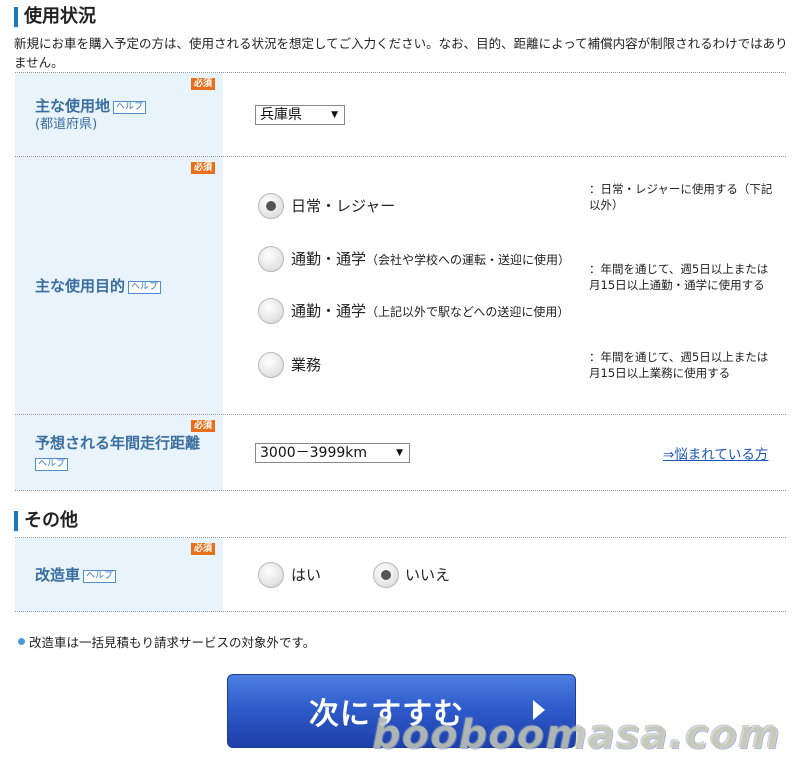 This screenshot has height=759, width=800. I want to click on modified-option-no: いいえ, so click(427, 575).